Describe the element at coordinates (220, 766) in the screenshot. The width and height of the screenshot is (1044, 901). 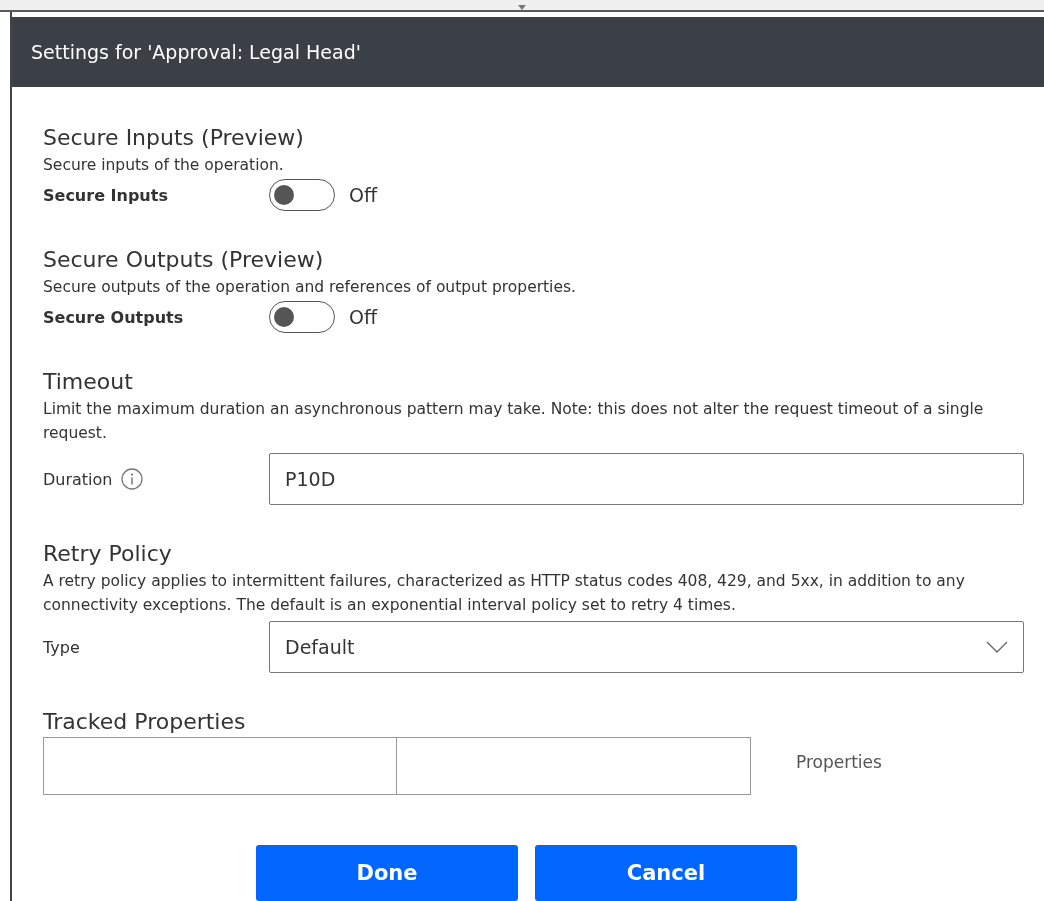
I see `property-key-field` at that location.